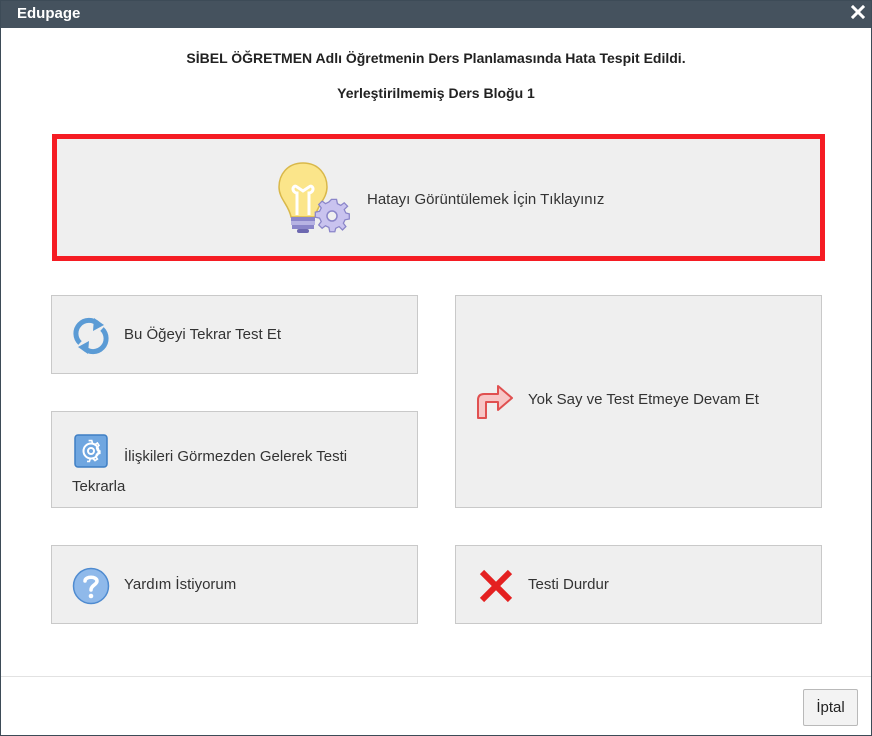 The width and height of the screenshot is (872, 736). What do you see at coordinates (568, 584) in the screenshot?
I see `stop-test-label: Testi Durdur` at bounding box center [568, 584].